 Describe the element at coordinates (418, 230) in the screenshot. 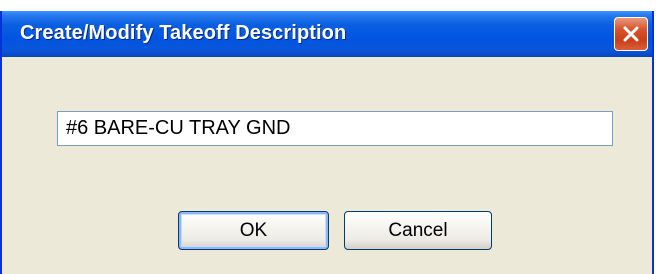

I see `cancel-button: Cancel` at that location.